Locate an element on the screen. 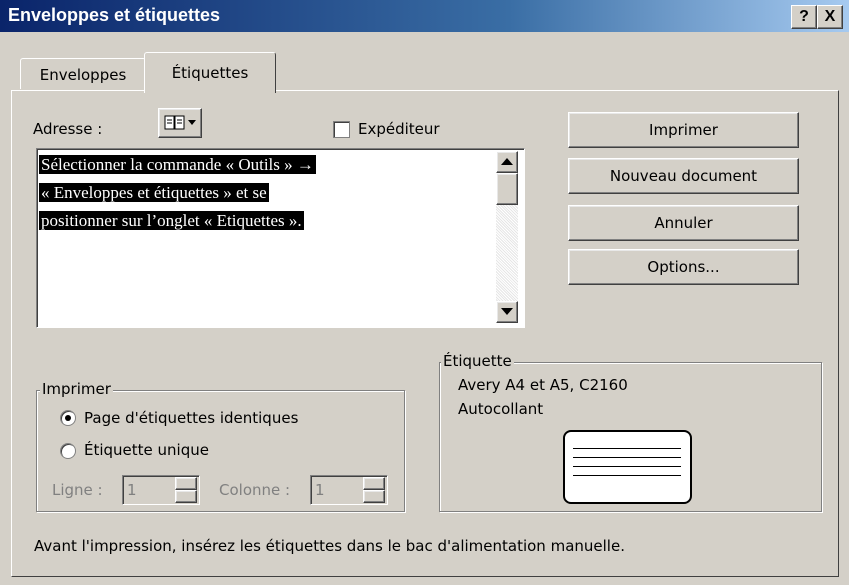 This screenshot has height=585, width=849. address-book-icon is located at coordinates (174, 122).